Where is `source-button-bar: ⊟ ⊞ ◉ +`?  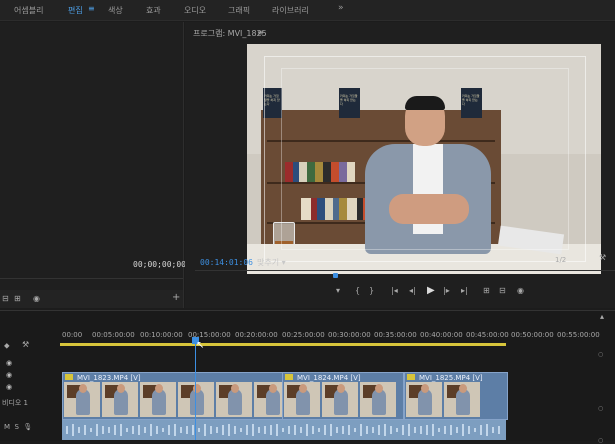
source-button-bar: ⊟ ⊞ ◉ + is located at coordinates (91, 299).